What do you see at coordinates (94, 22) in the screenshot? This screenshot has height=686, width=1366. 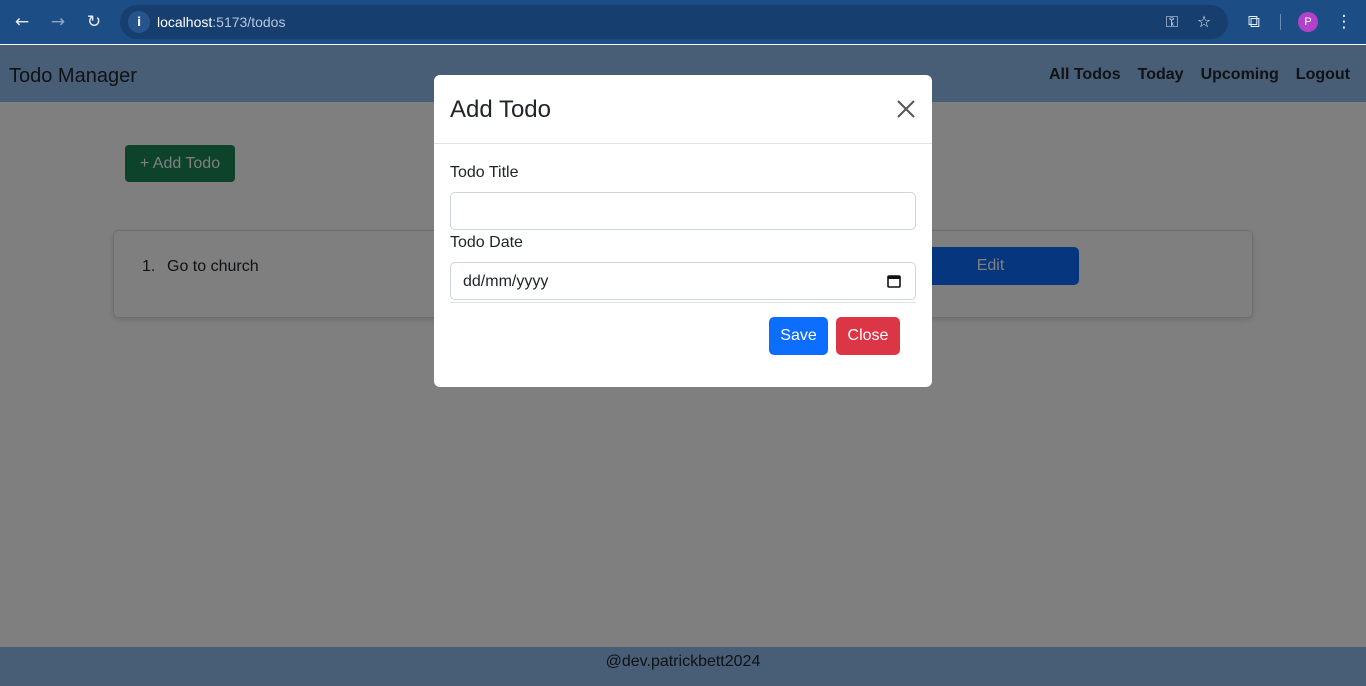 I see `reload-icon: ↻` at bounding box center [94, 22].